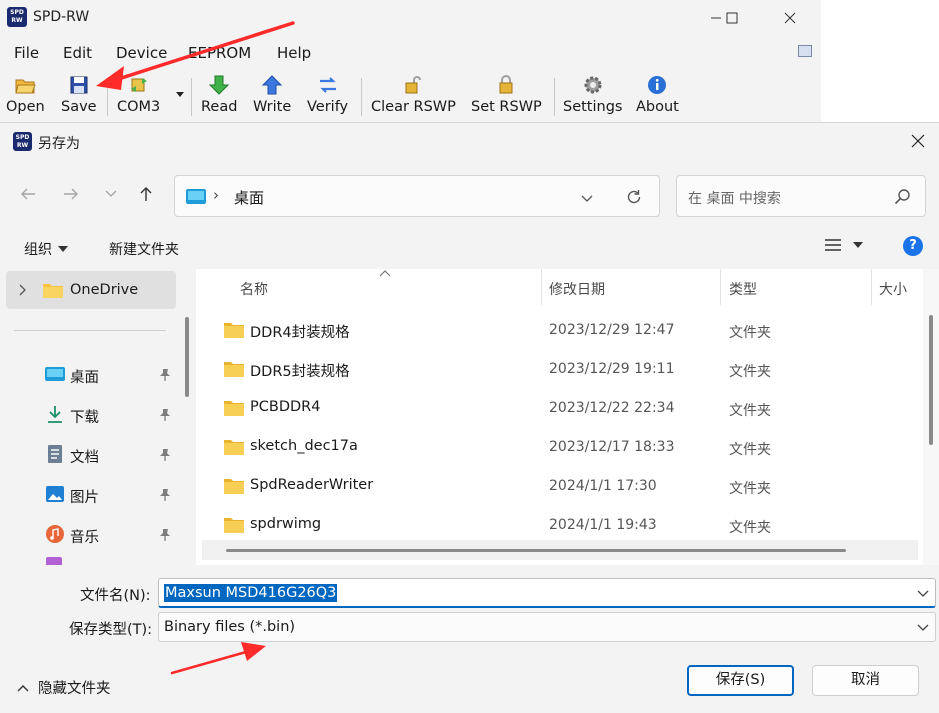 This screenshot has height=713, width=939. Describe the element at coordinates (294, 53) in the screenshot. I see `menu-help: Help` at that location.